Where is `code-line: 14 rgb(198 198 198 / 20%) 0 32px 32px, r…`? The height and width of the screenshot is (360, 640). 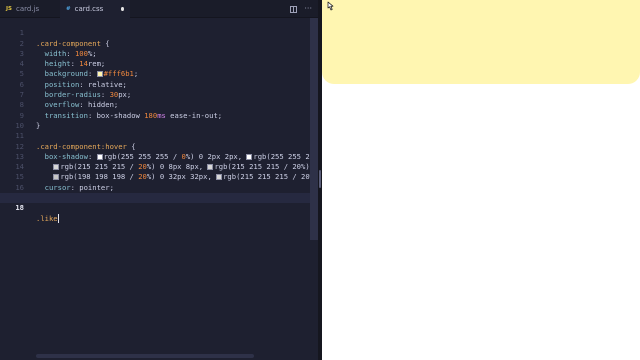
code-line: 14 rgb(198 198 198 / 20%) 0 32px 32px, r… is located at coordinates (167, 166).